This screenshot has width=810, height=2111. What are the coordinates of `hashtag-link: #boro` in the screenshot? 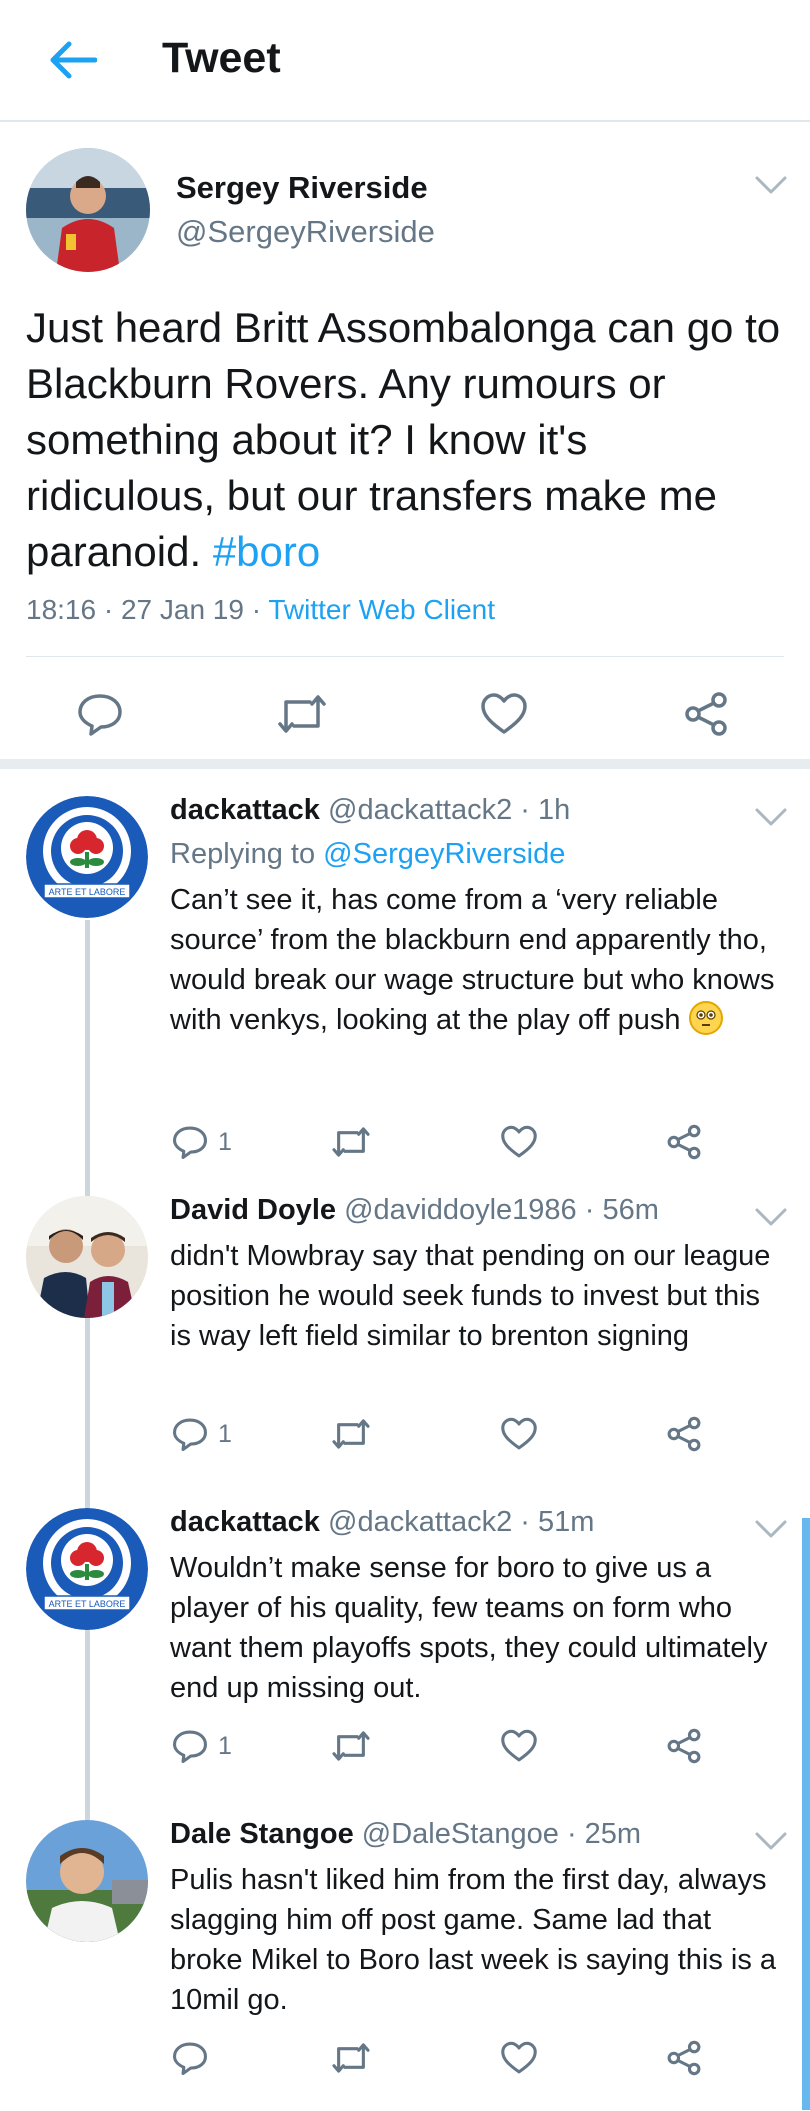 It's located at (266, 551).